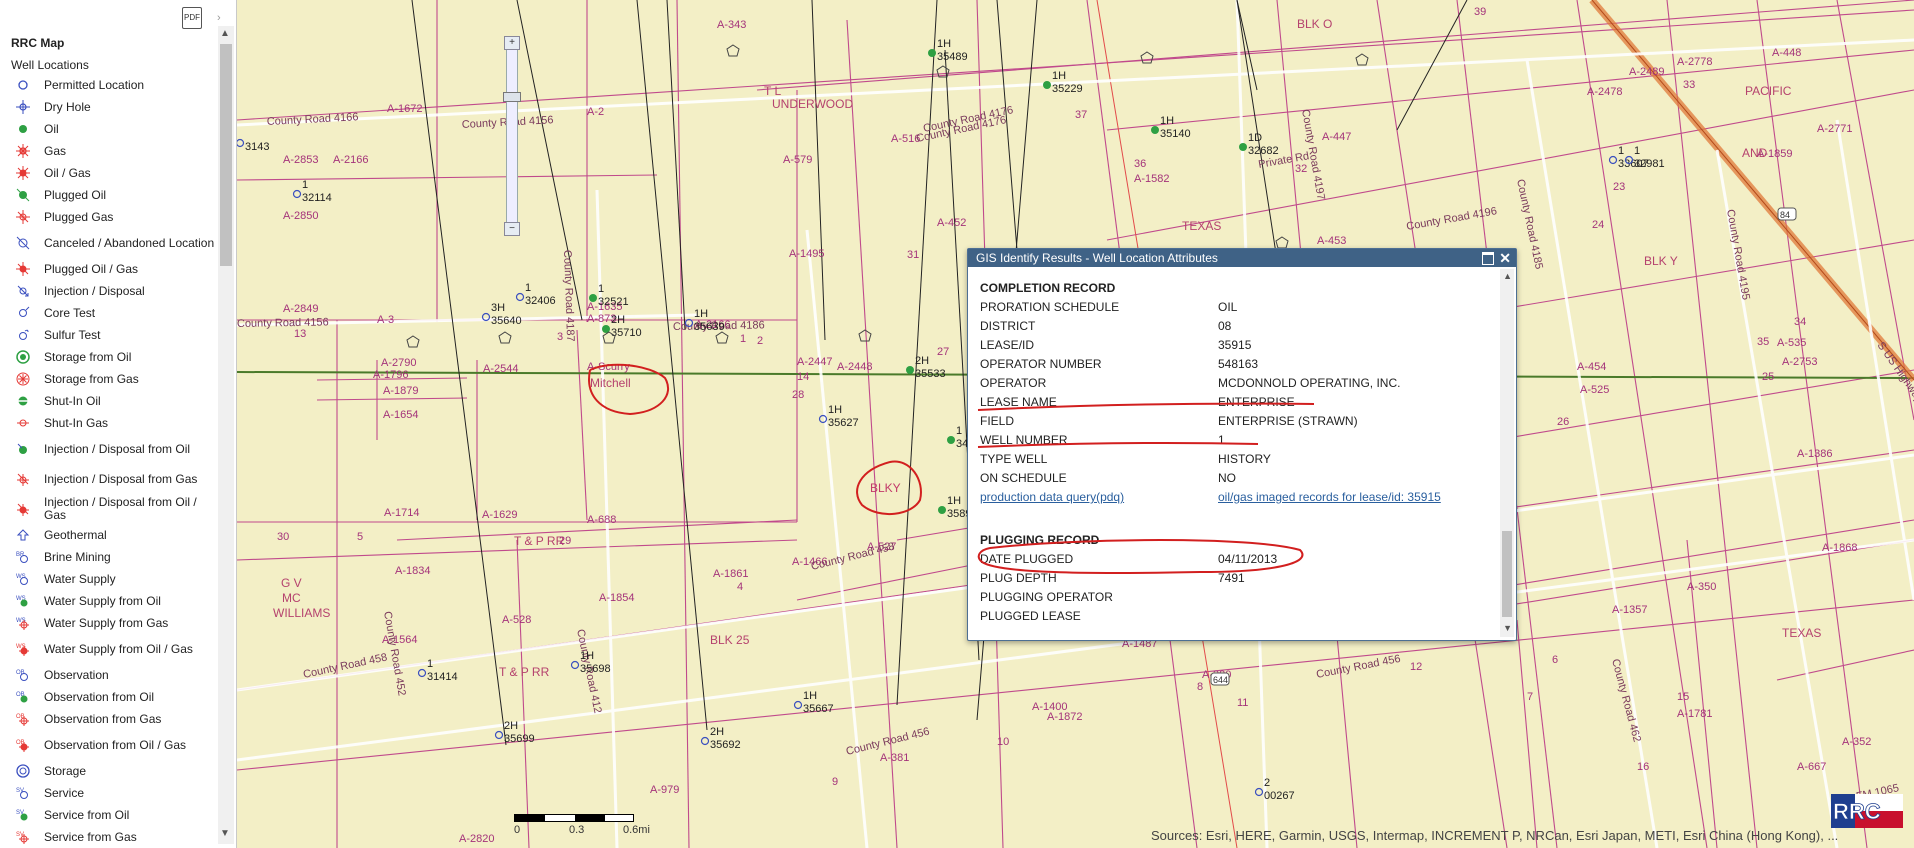  Describe the element at coordinates (1488, 258) in the screenshot. I see `maximize-icon` at that location.